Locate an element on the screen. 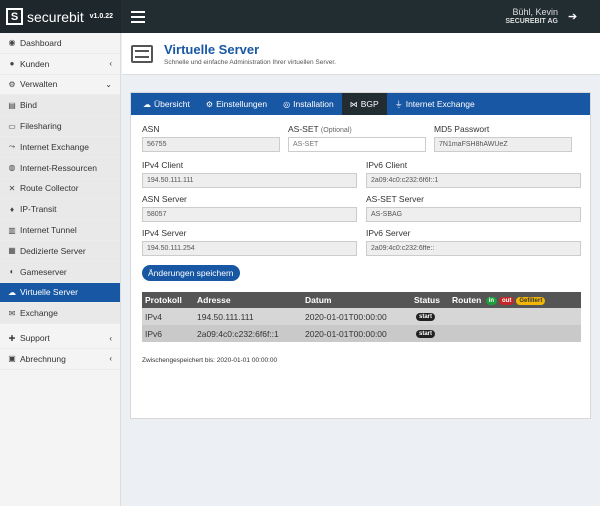  sidebar-item-internet-exchange: ⤳ Internet Exchange is located at coordinates (60, 147).